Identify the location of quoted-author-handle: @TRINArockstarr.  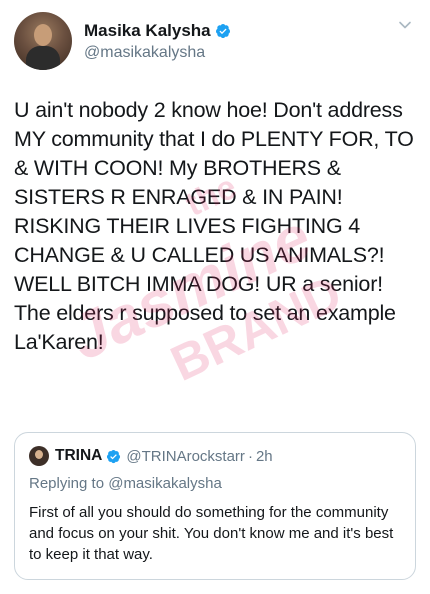
(185, 456).